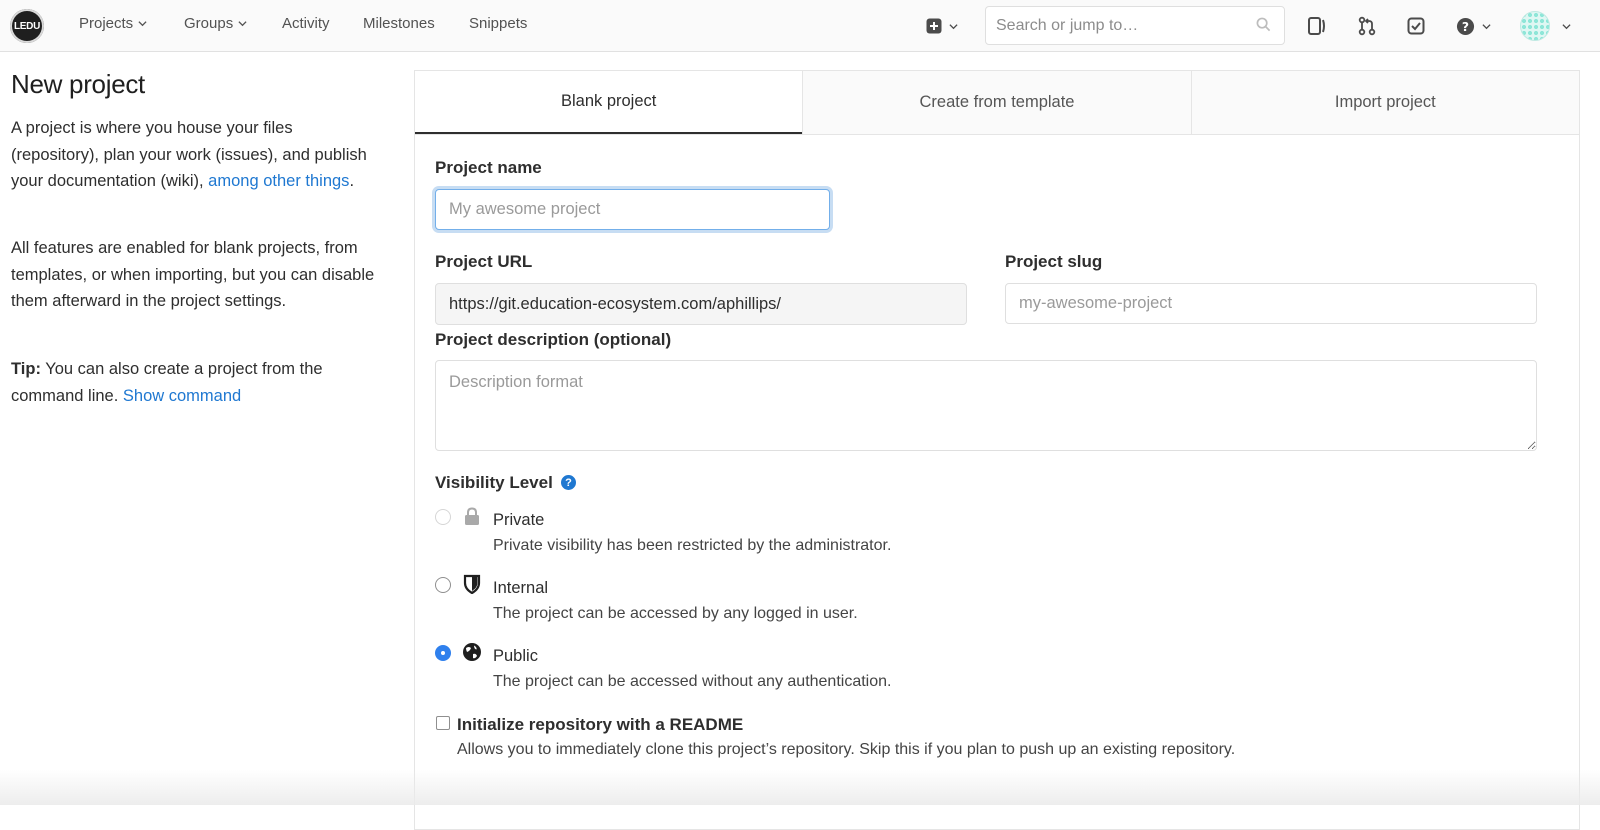 The width and height of the screenshot is (1600, 830). I want to click on project-url-label: Project URL, so click(484, 261).